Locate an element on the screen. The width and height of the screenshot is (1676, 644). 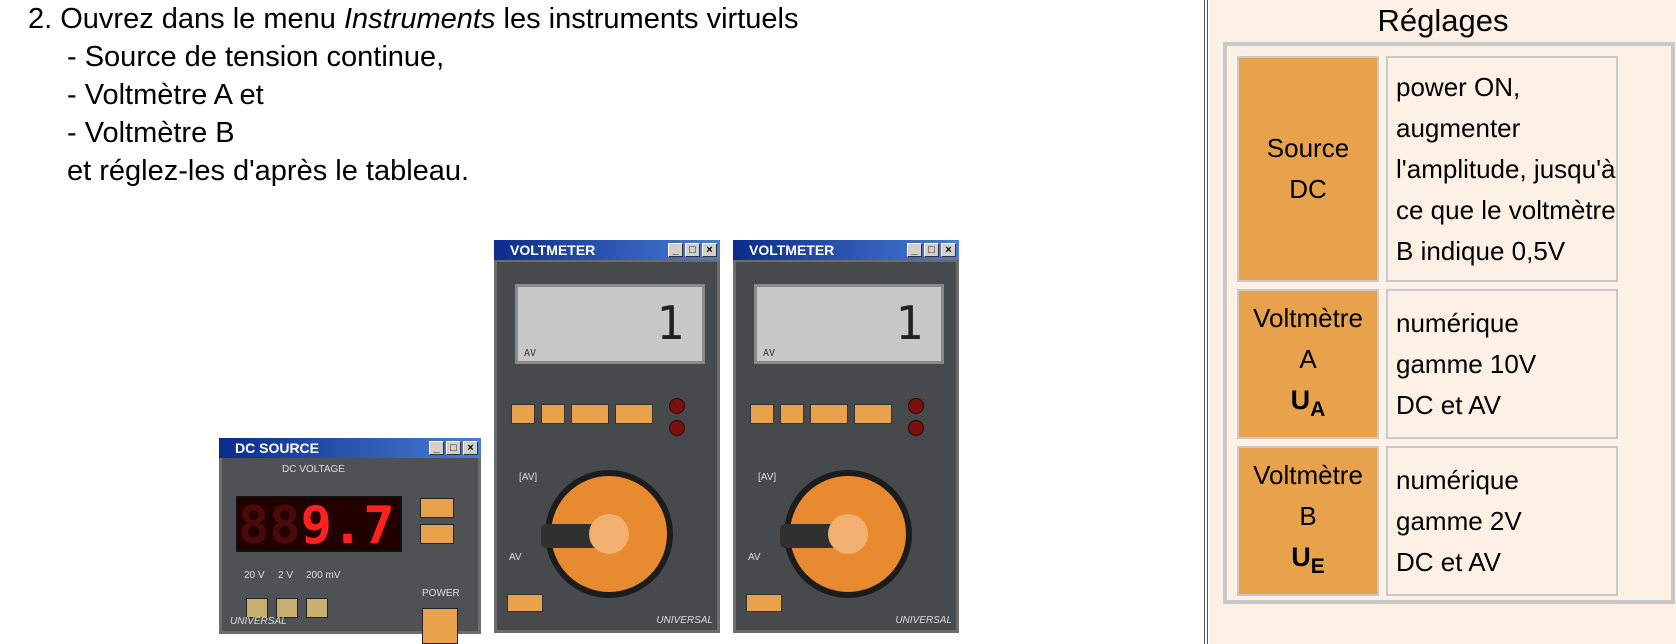
range-label: 200 mV is located at coordinates (323, 575).